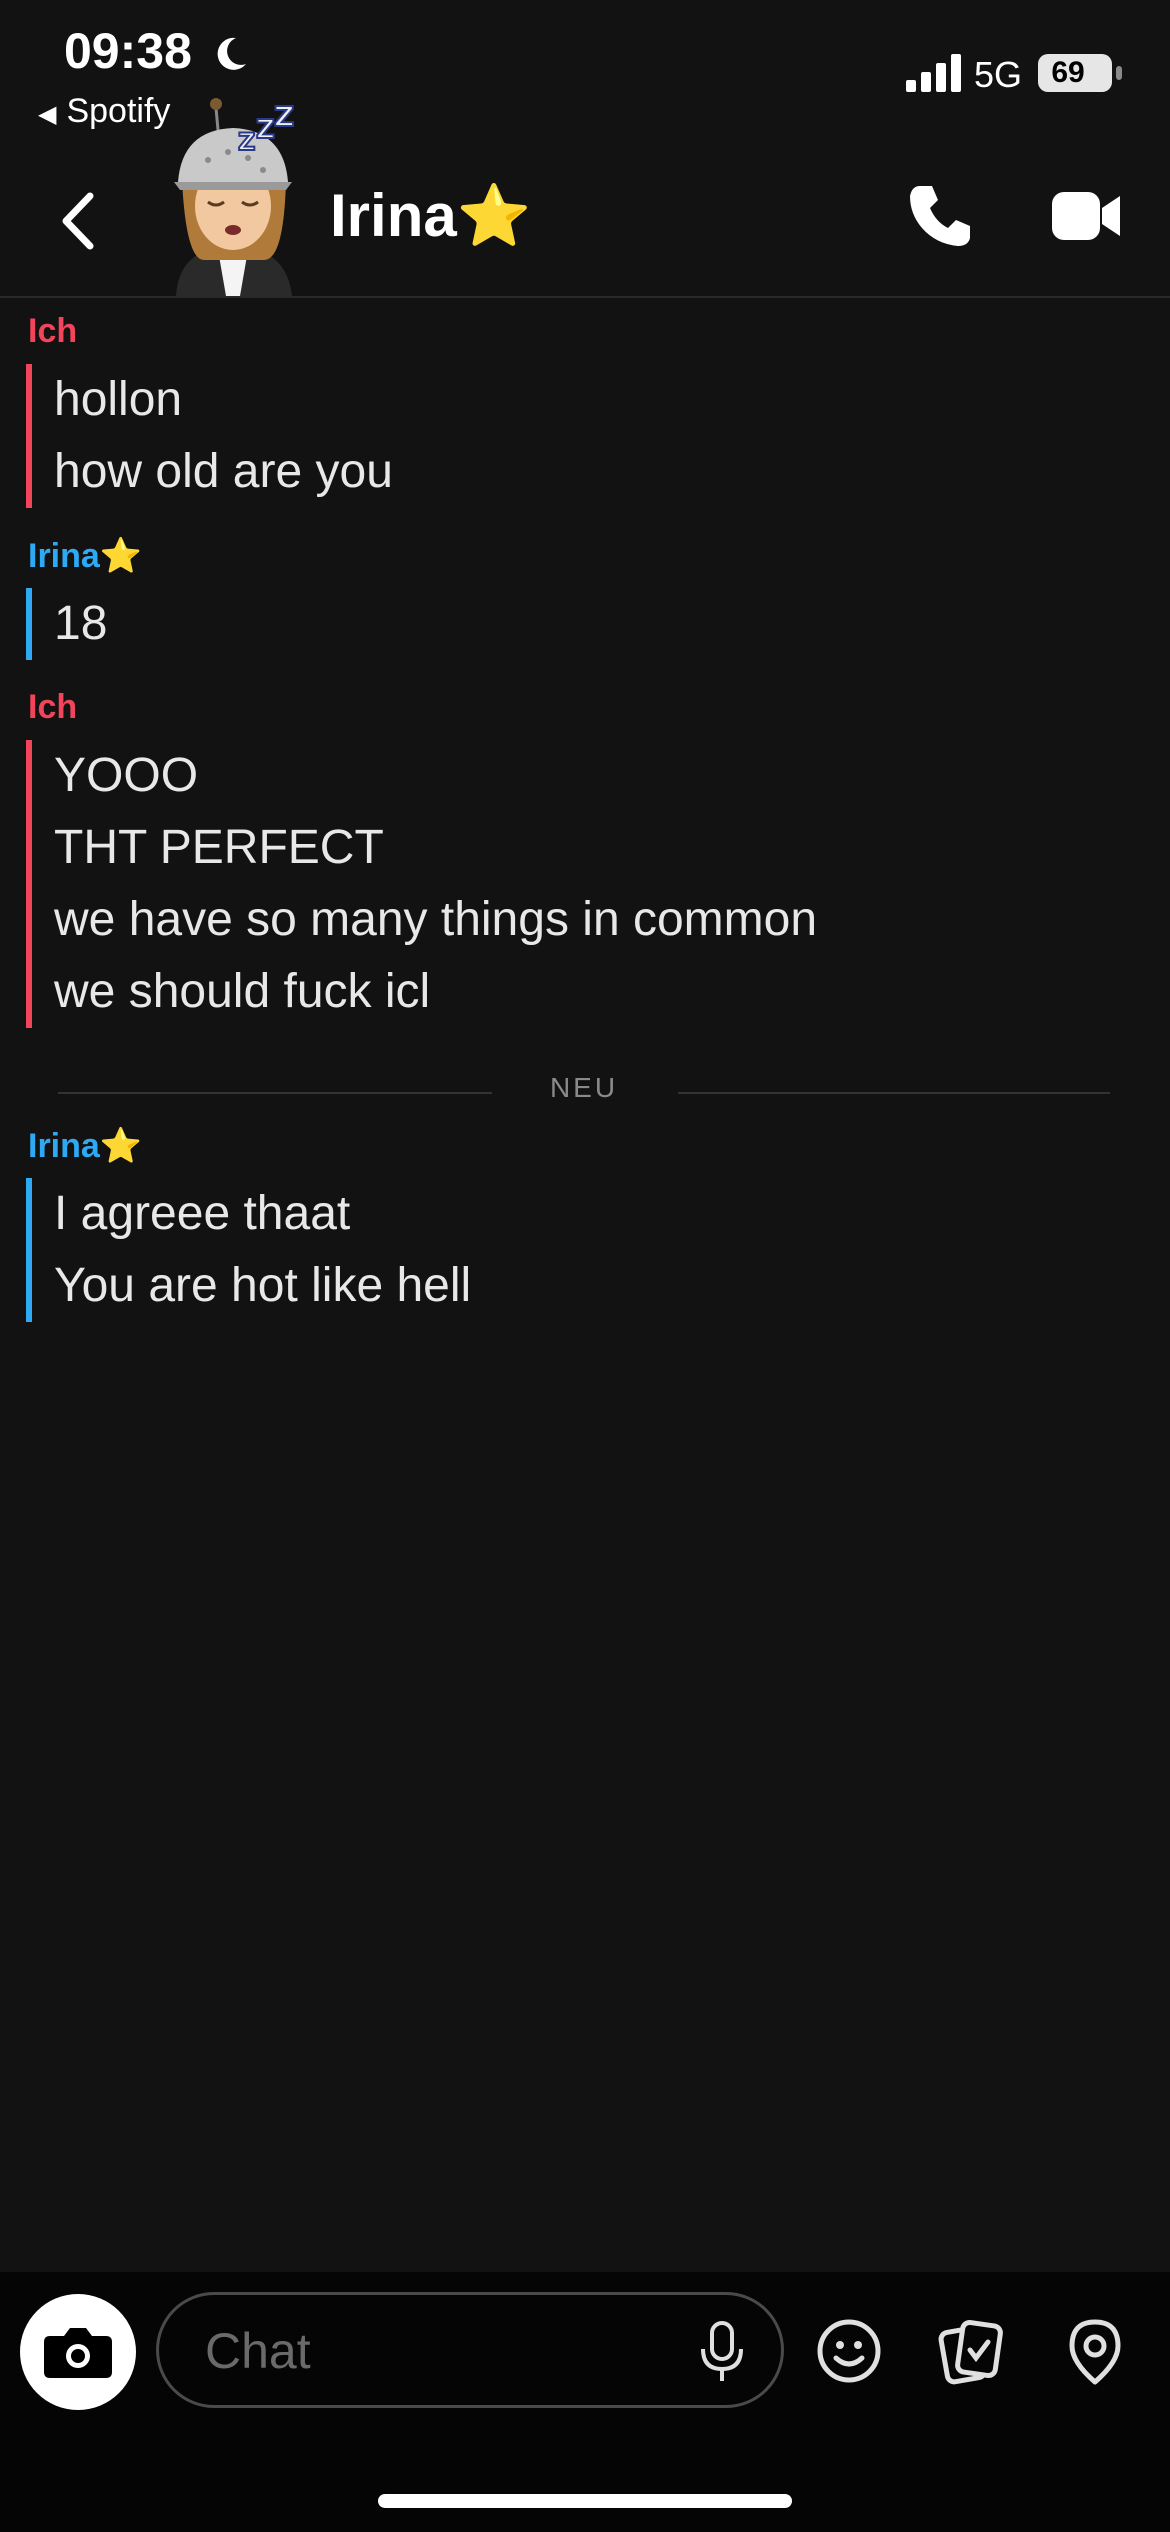 This screenshot has width=1170, height=2532. I want to click on composer-bar, so click(585, 2402).